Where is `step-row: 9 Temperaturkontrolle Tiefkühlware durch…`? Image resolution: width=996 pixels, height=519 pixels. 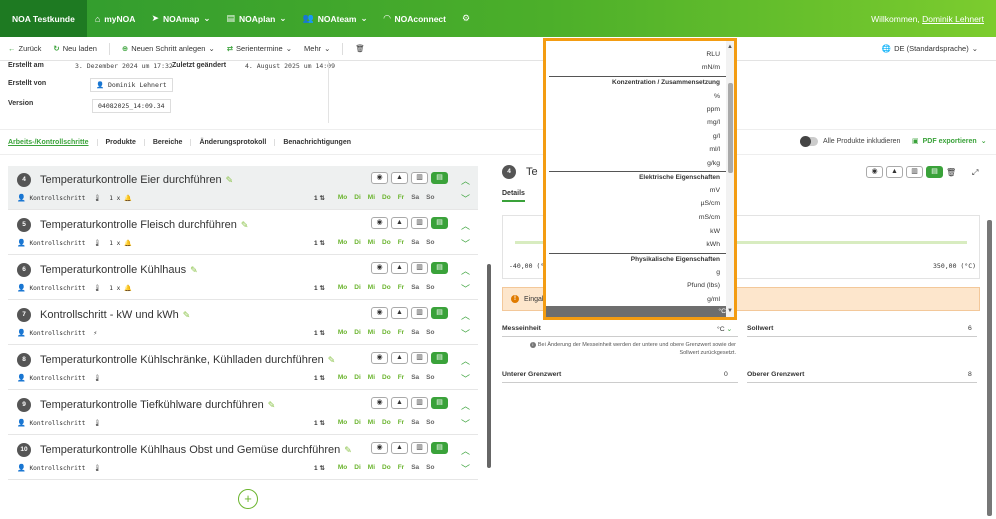
step-row: 9 Temperaturkontrolle Tiefkühlware durch… is located at coordinates (243, 413).